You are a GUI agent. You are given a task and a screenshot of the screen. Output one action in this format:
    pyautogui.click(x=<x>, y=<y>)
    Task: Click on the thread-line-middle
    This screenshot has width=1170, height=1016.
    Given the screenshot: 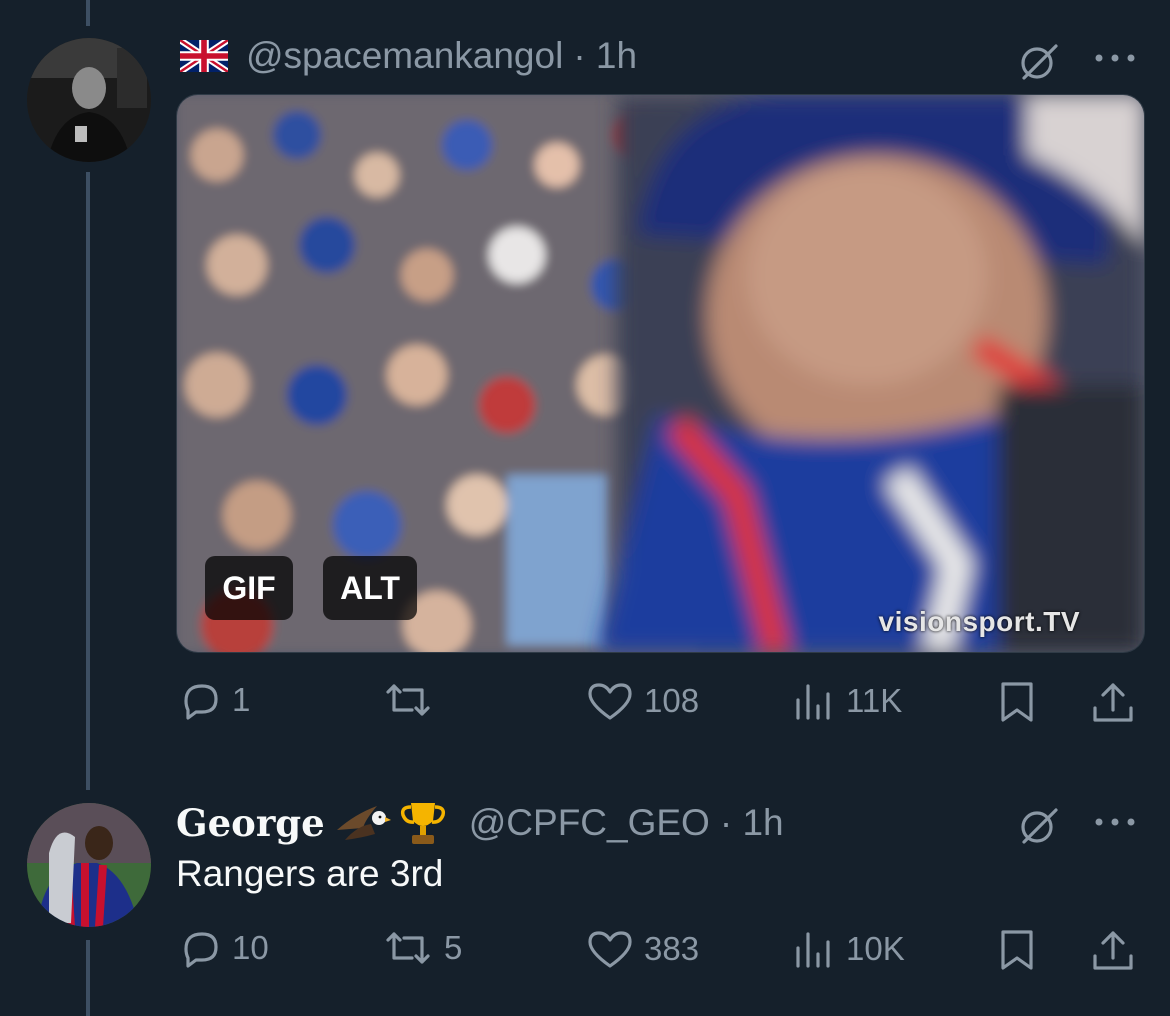 What is the action you would take?
    pyautogui.click(x=88, y=481)
    